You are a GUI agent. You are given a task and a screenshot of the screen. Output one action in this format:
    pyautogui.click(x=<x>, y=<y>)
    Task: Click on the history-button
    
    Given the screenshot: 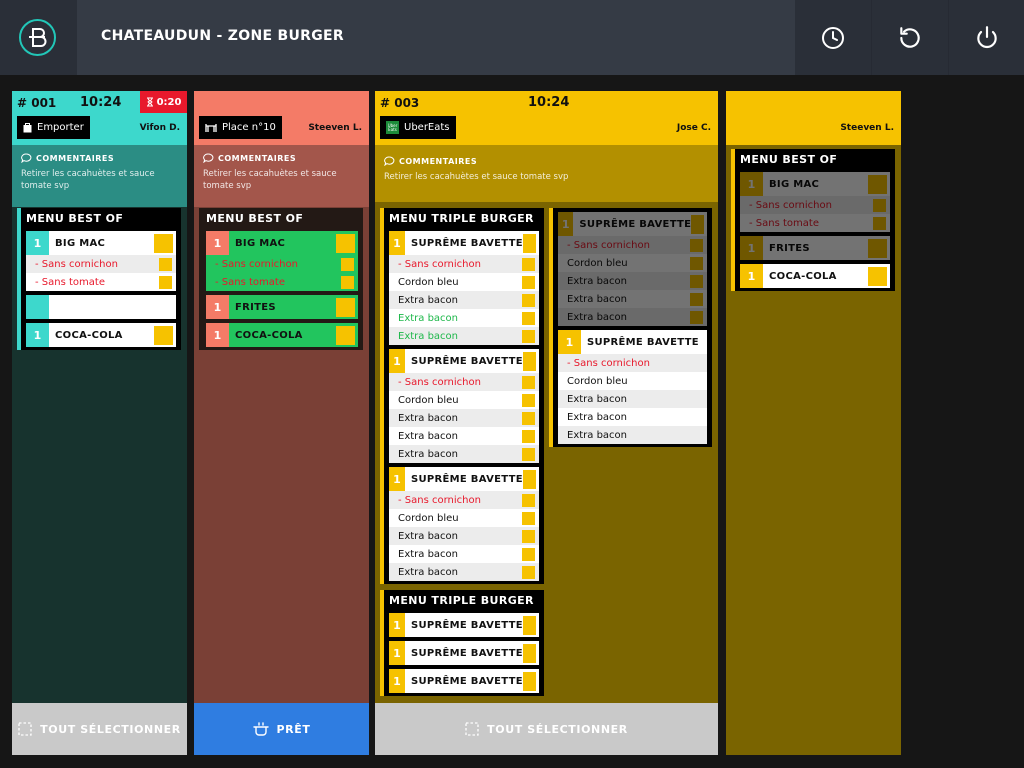 What is the action you would take?
    pyautogui.click(x=833, y=37)
    